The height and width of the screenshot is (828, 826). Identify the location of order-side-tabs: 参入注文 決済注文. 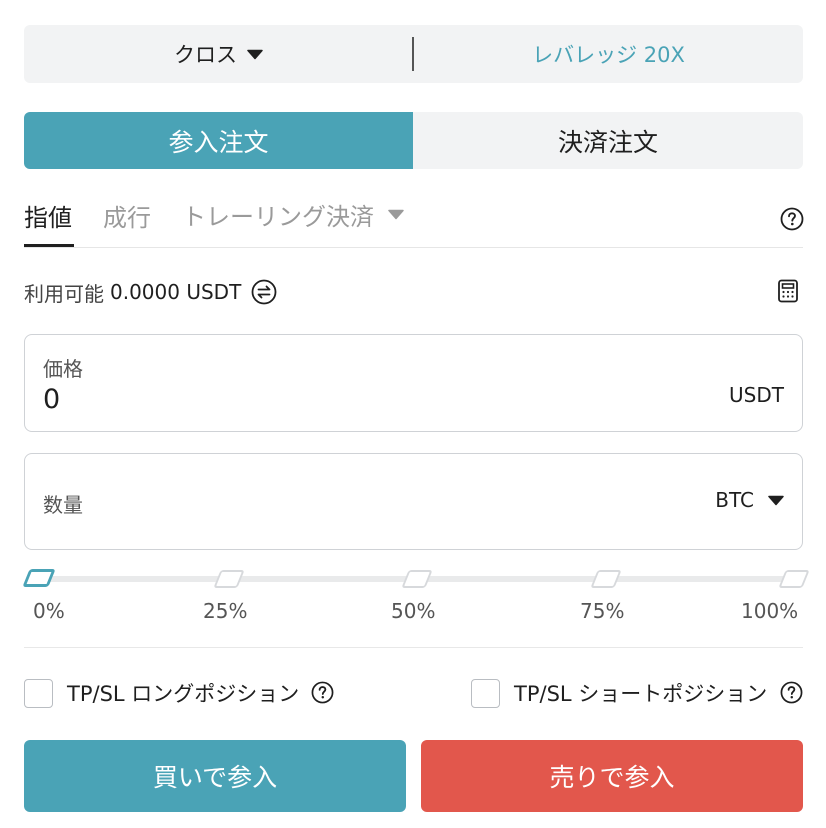
(413, 140).